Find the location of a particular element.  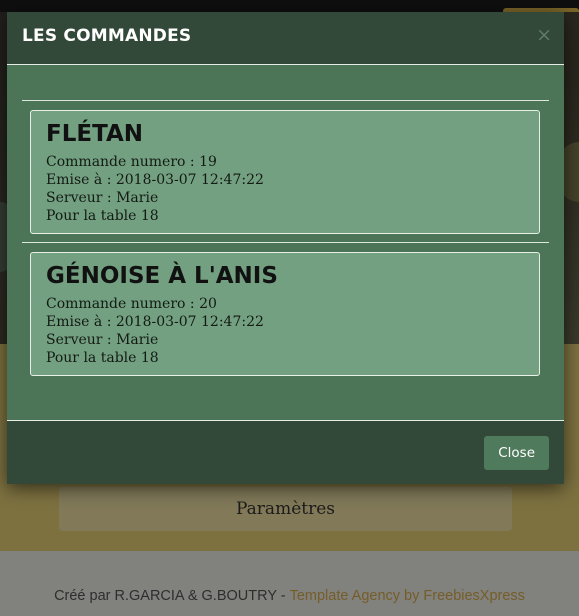

close-icon: × is located at coordinates (544, 35).